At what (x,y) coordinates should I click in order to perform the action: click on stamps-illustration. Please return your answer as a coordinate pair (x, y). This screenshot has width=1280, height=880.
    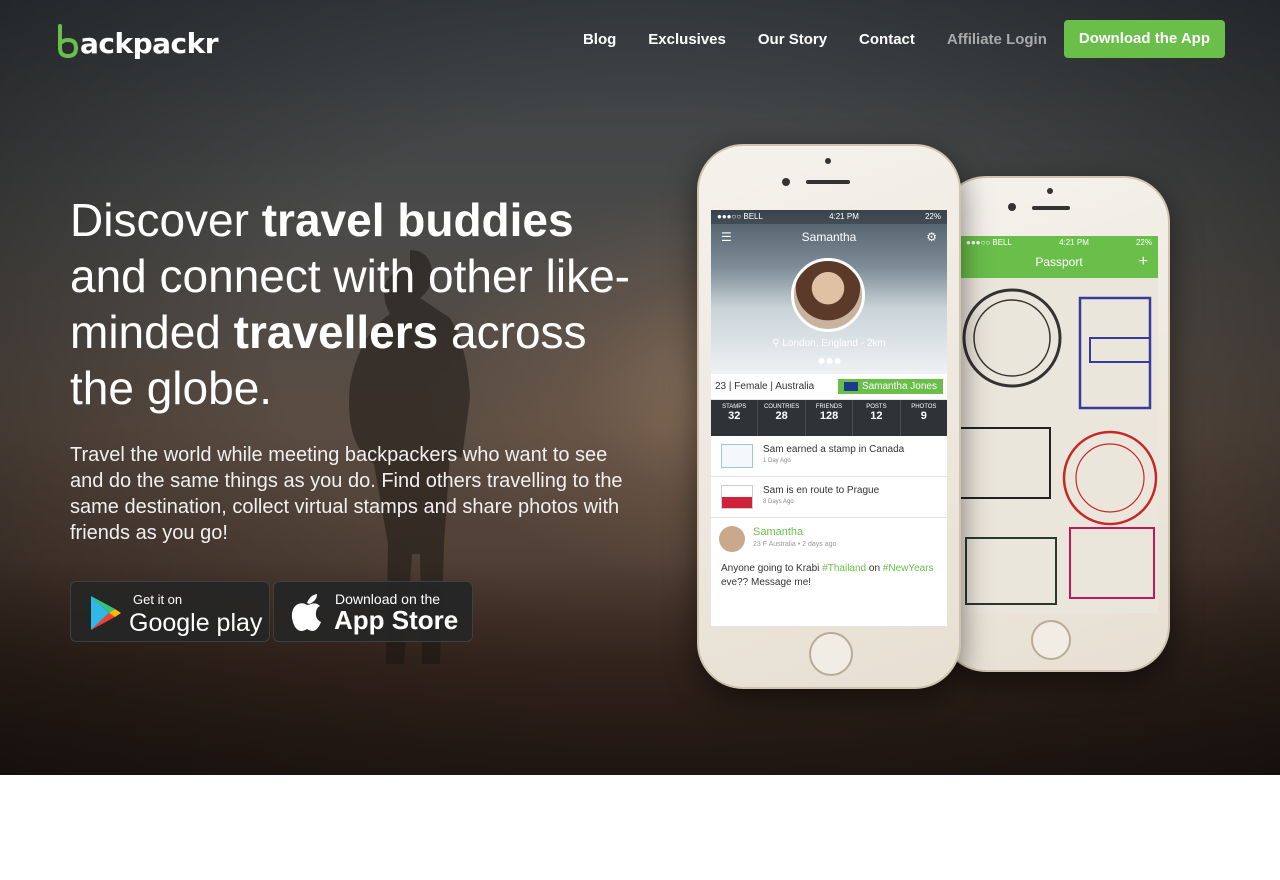
    Looking at the image, I should click on (1059, 445).